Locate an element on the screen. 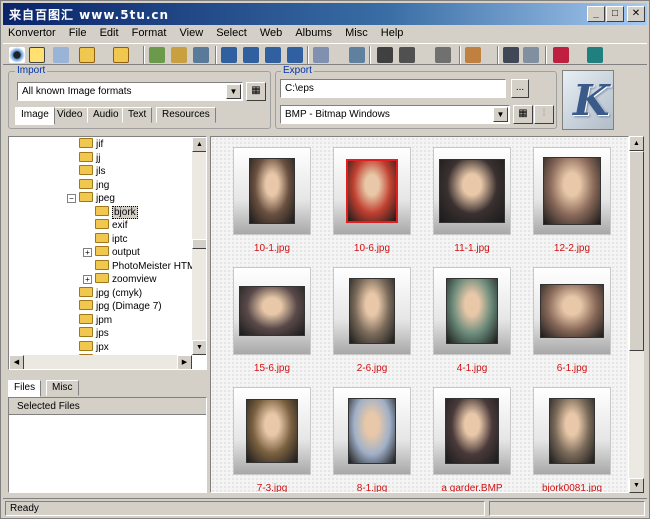 The height and width of the screenshot is (519, 650). thumbnail-filename: 4-1.jpg is located at coordinates (472, 368).